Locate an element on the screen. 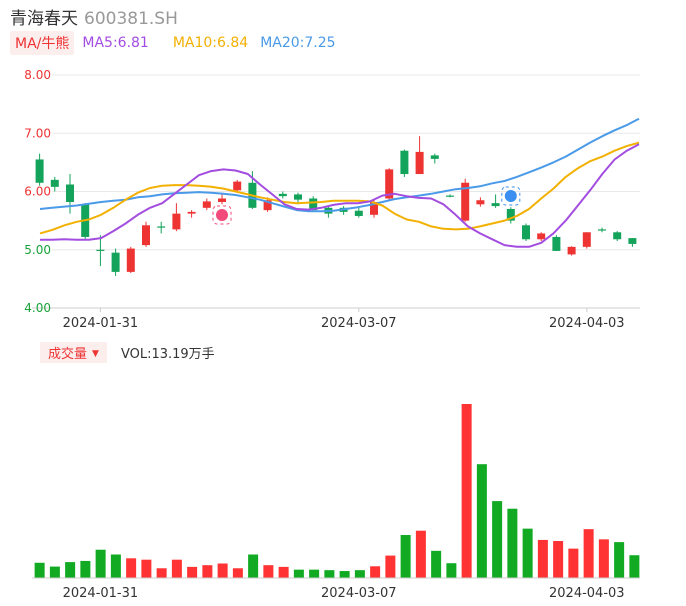  y-tick-label: 7.00 is located at coordinates (37, 133).